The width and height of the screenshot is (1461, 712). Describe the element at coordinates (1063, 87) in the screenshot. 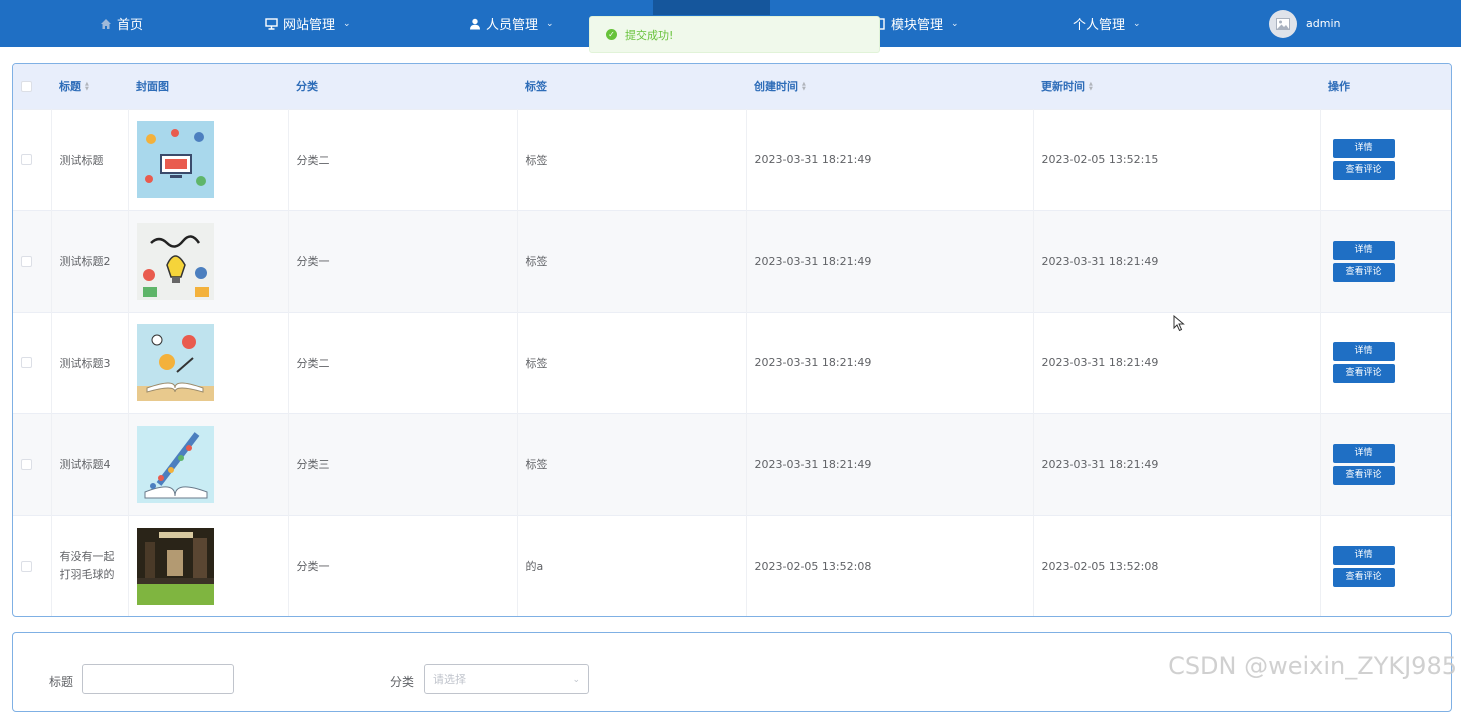

I see `header-updated-label: 更新时间` at that location.